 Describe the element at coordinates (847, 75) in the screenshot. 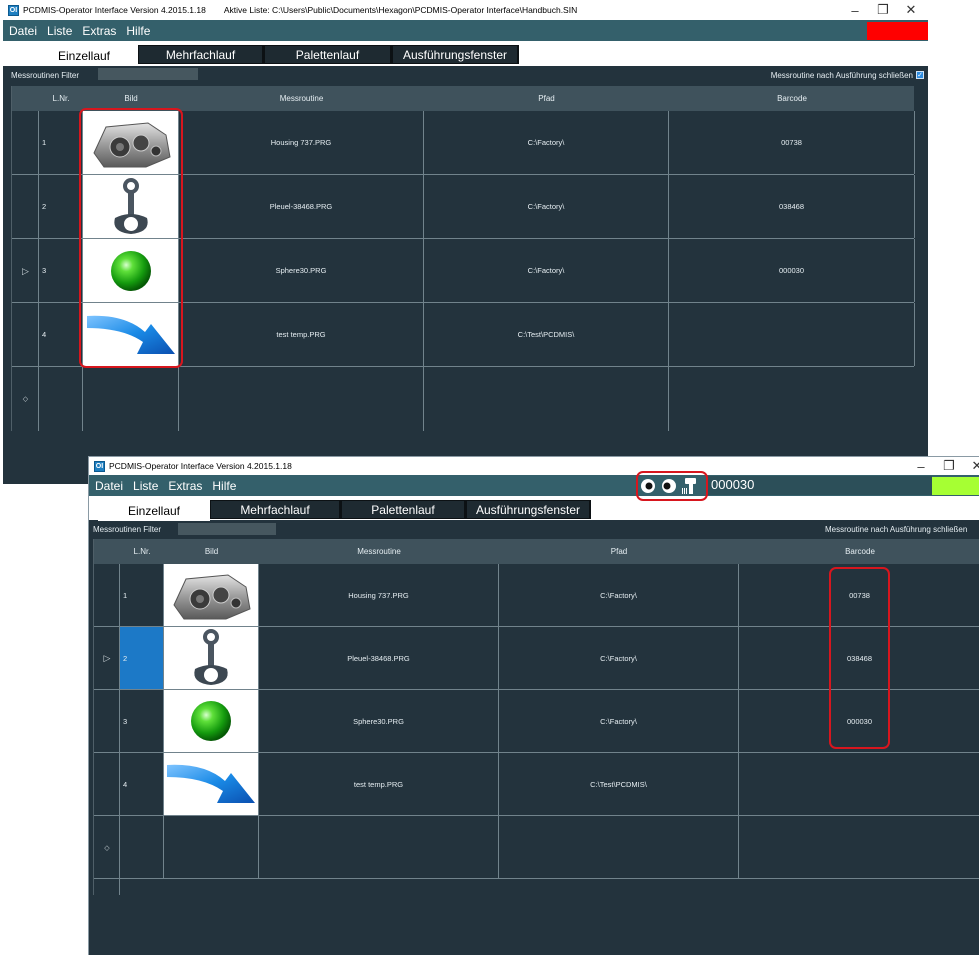

I see `close-after-option: Messroutine nach Ausführung schließen ✓` at that location.